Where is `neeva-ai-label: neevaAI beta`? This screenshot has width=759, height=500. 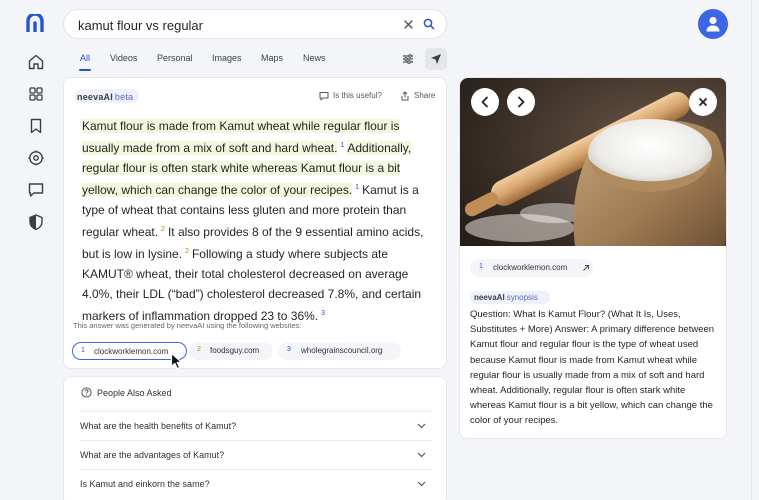
neeva-ai-label: neevaAI beta is located at coordinates (105, 97).